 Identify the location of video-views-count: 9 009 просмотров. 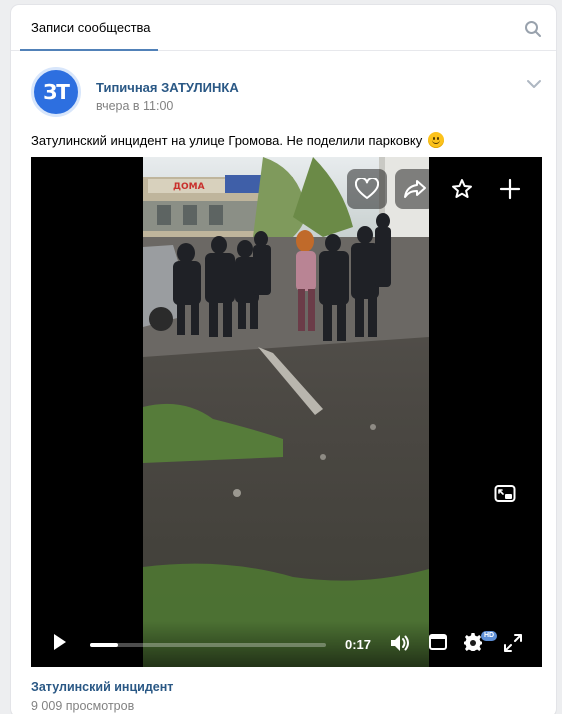
(83, 706).